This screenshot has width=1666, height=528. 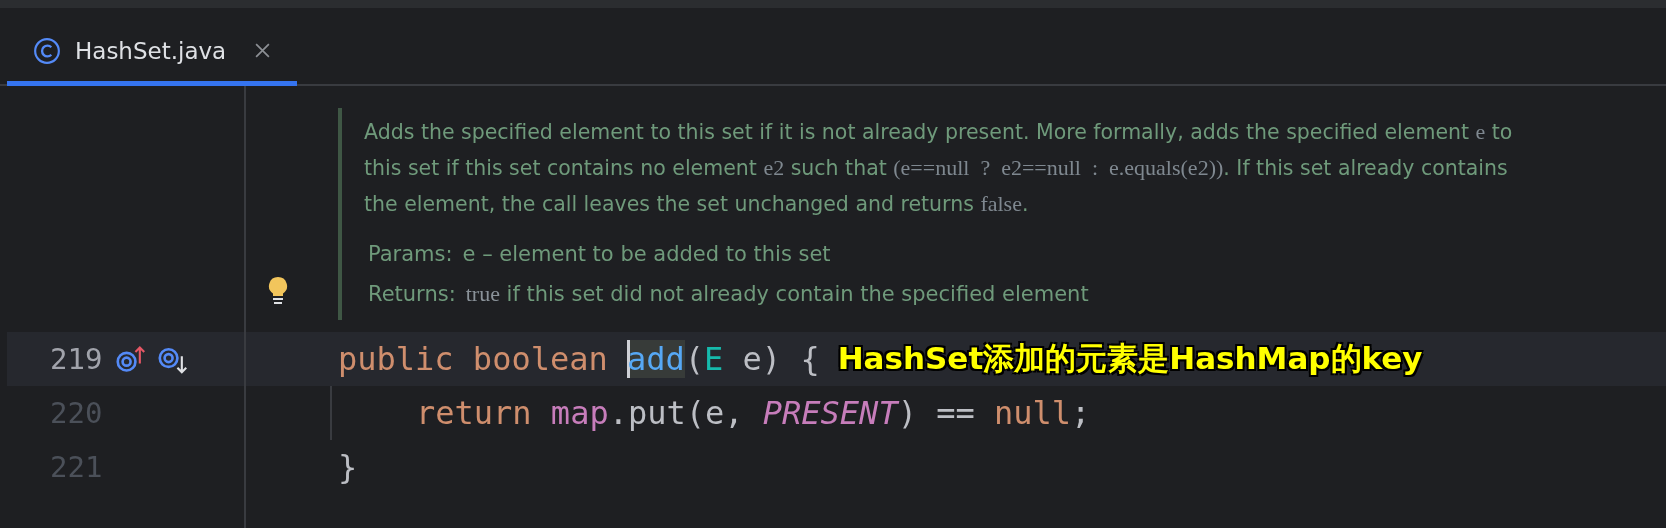 I want to click on returns-label: Returns:, so click(x=412, y=294).